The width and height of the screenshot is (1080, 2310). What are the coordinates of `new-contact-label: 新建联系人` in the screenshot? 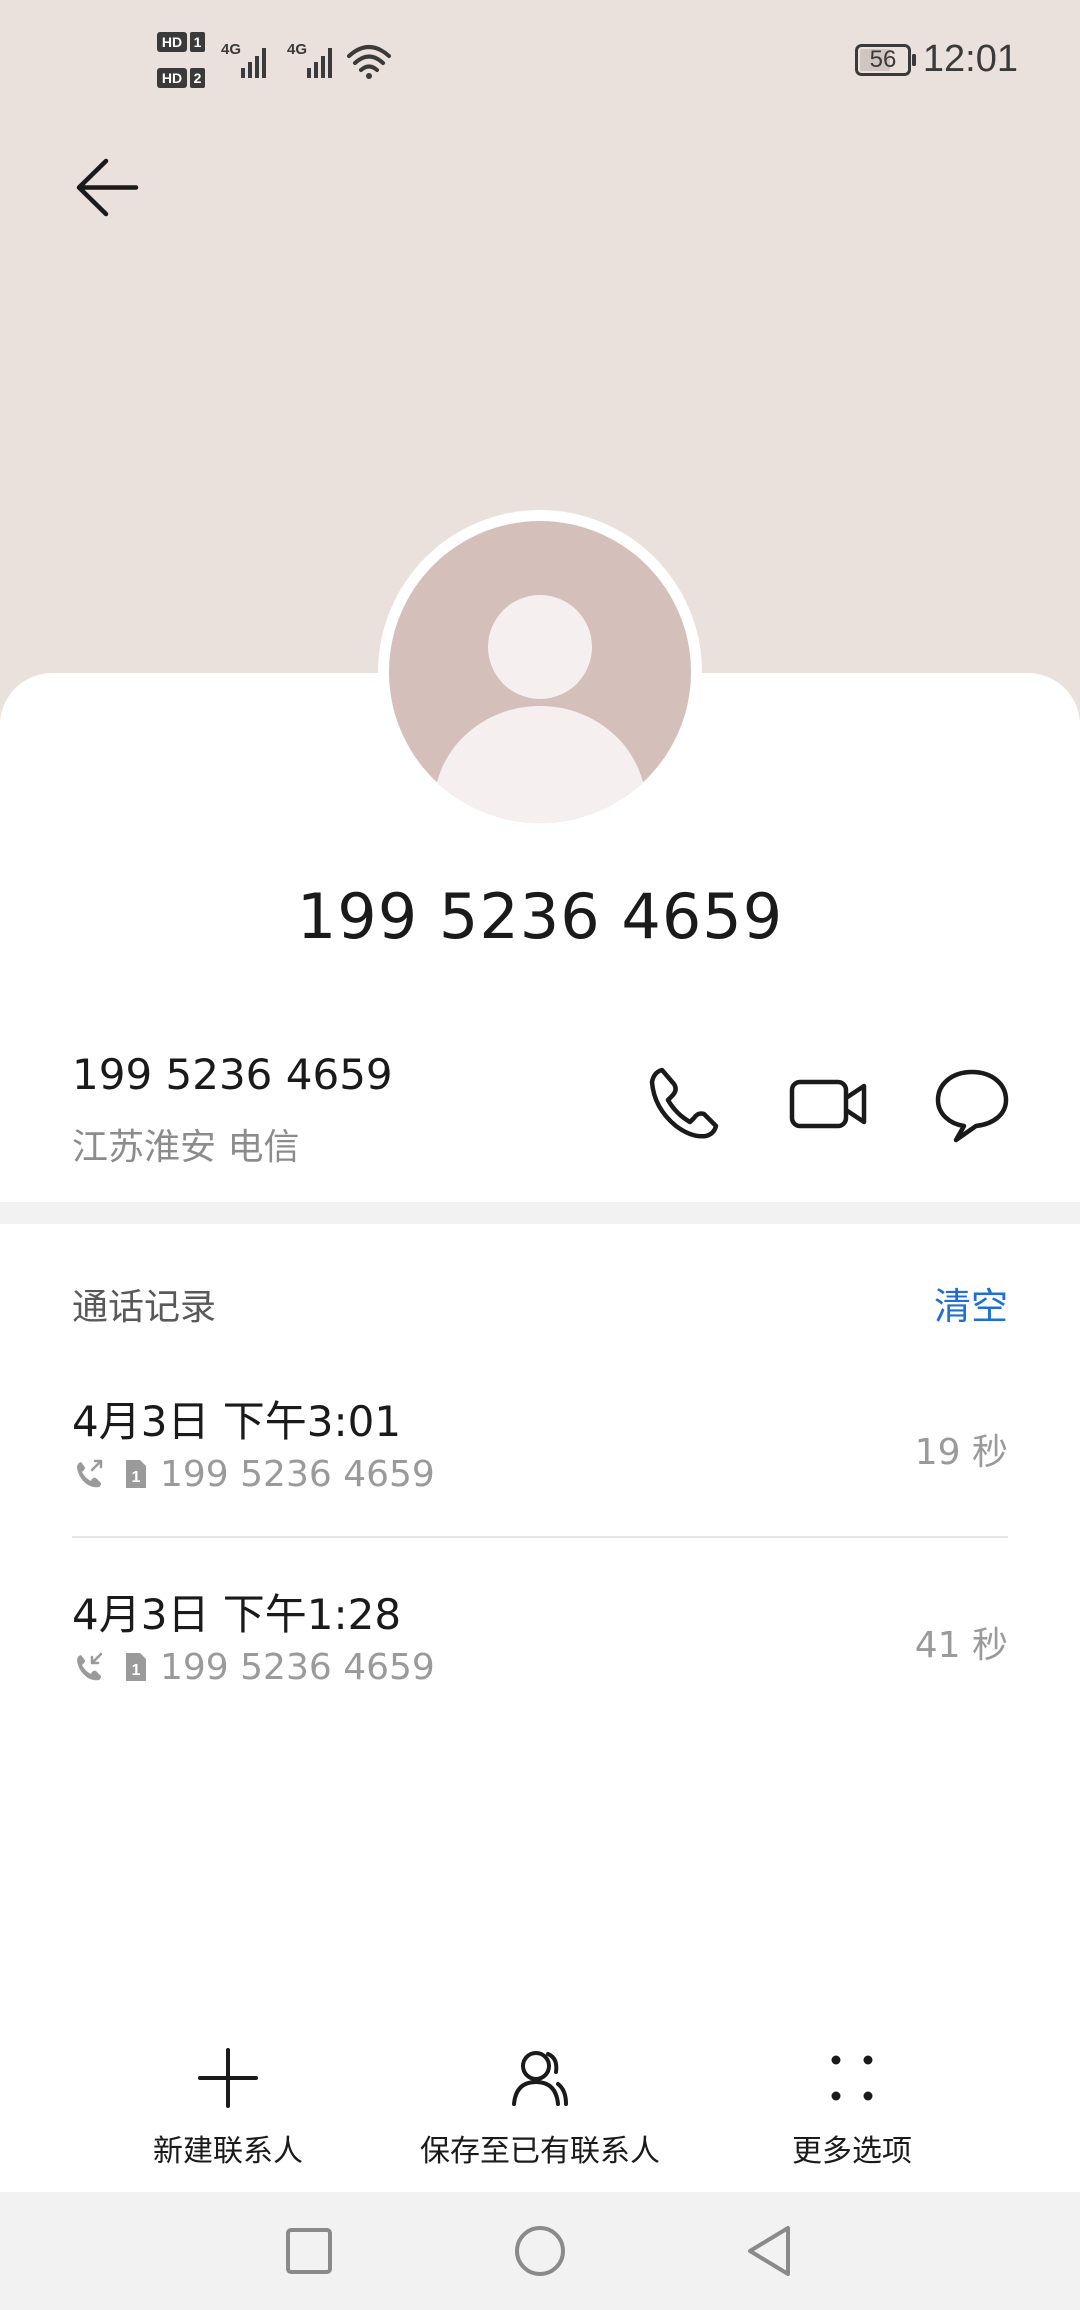 It's located at (228, 2151).